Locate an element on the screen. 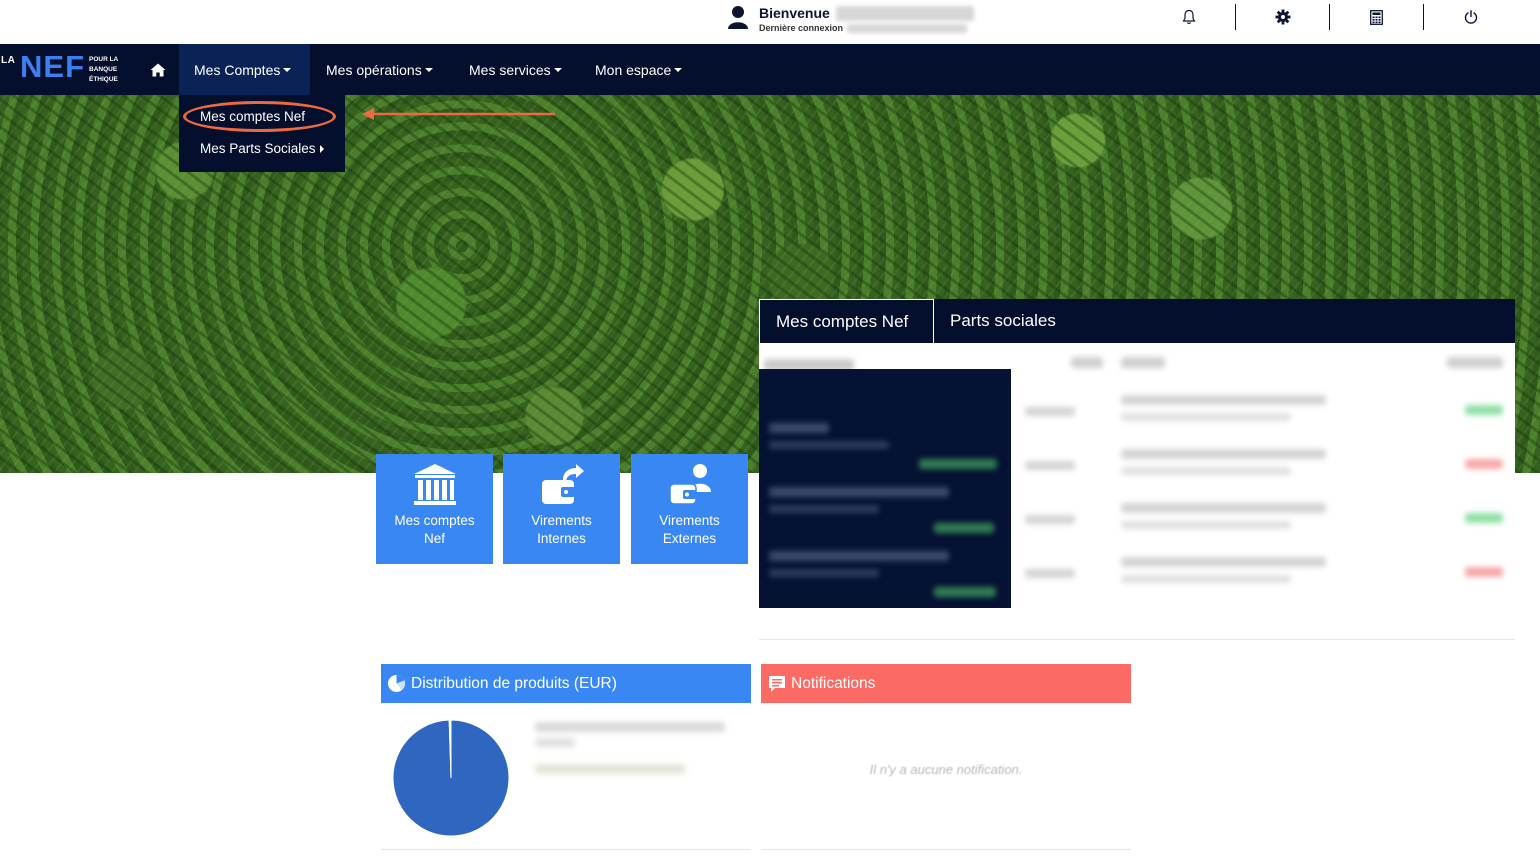  logo-tagline-1: POUR LA is located at coordinates (104, 59).